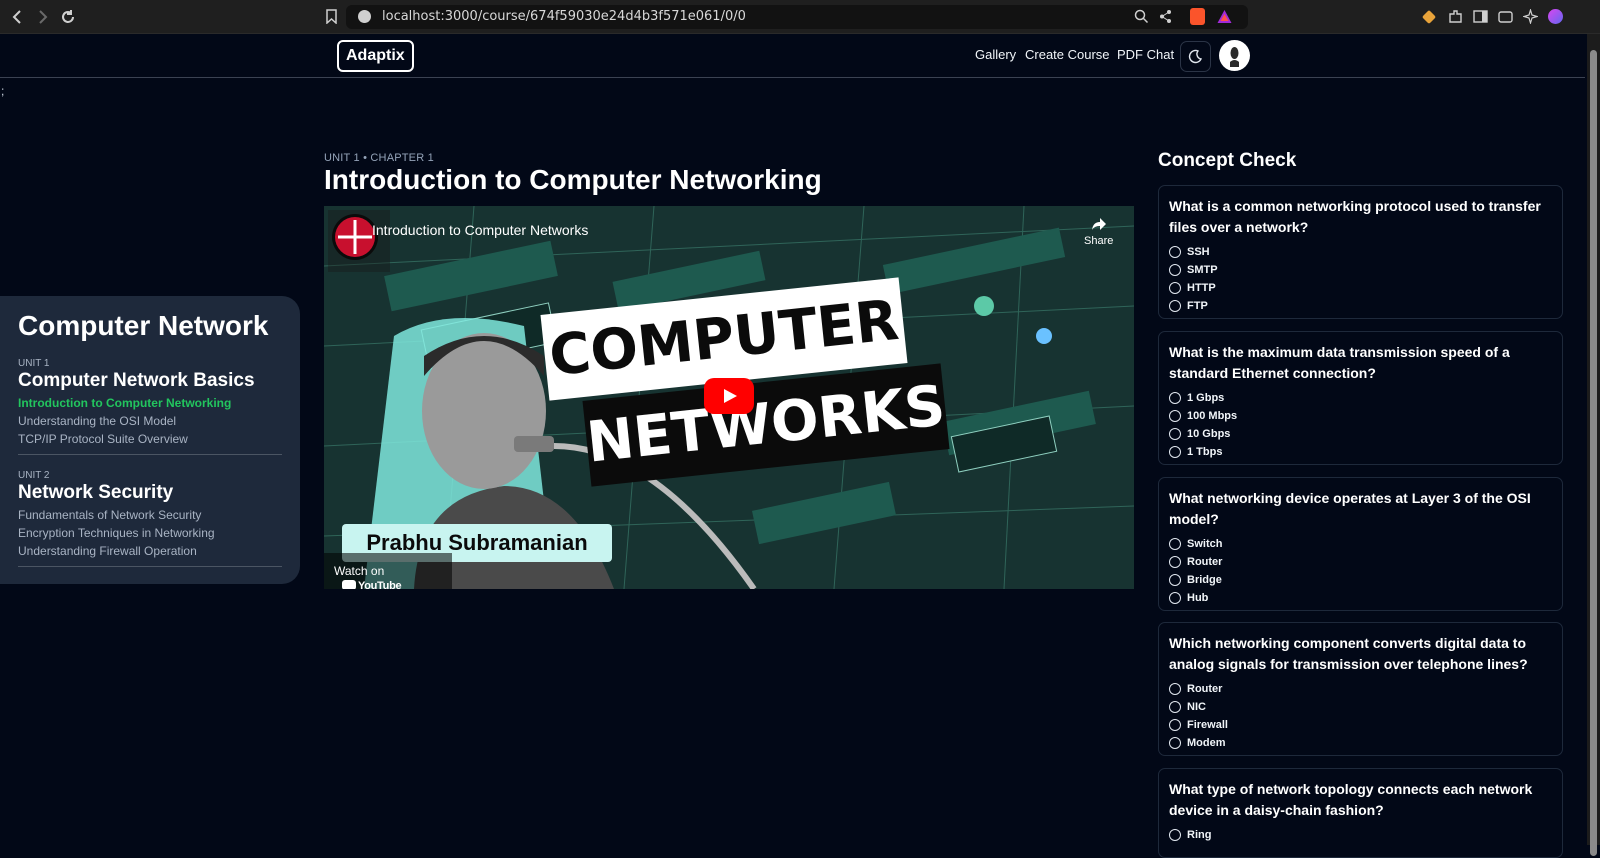 The width and height of the screenshot is (1600, 858). What do you see at coordinates (1360, 288) in the screenshot?
I see `answer-option: HTTP` at bounding box center [1360, 288].